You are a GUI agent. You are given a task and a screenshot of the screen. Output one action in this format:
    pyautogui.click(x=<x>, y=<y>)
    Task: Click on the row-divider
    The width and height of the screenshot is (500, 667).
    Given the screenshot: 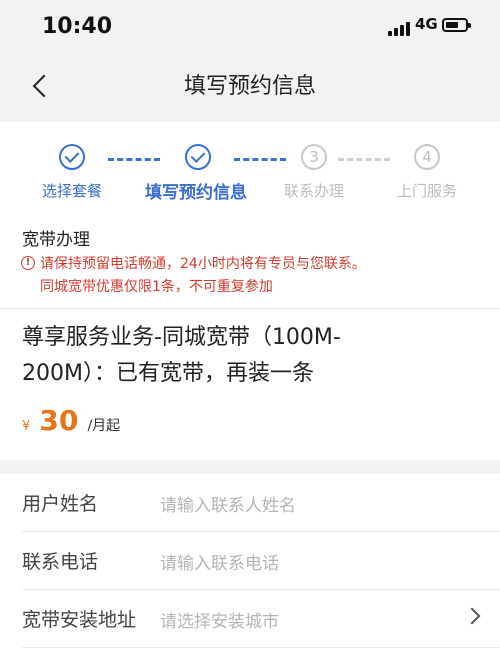 What is the action you would take?
    pyautogui.click(x=261, y=647)
    